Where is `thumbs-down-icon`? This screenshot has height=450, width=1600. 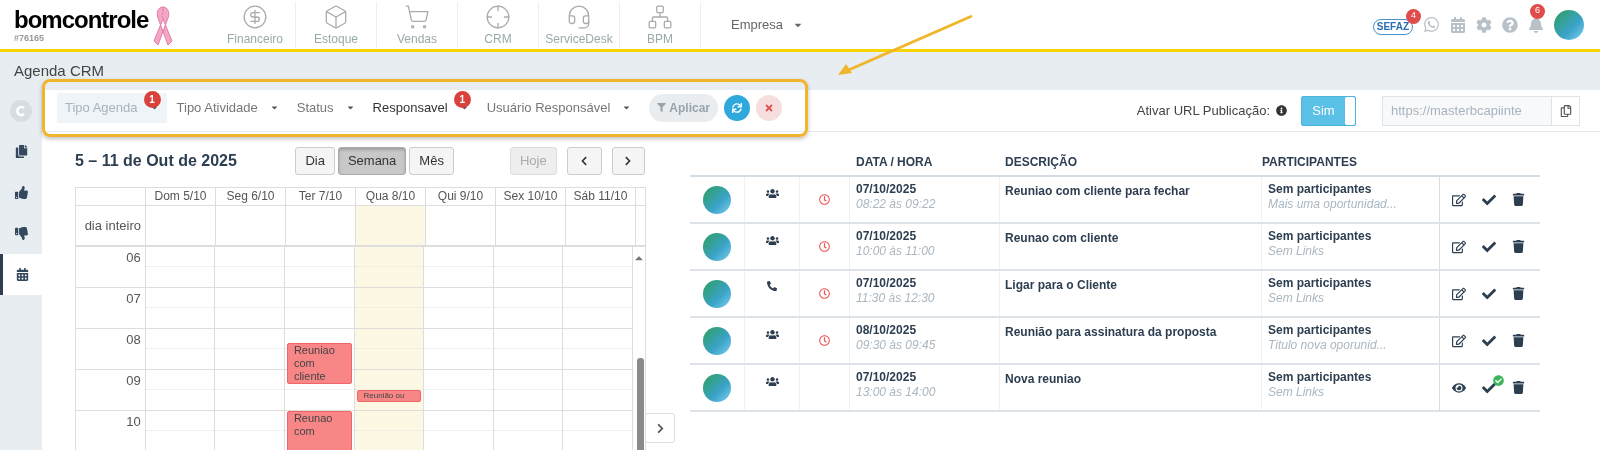 thumbs-down-icon is located at coordinates (21, 233).